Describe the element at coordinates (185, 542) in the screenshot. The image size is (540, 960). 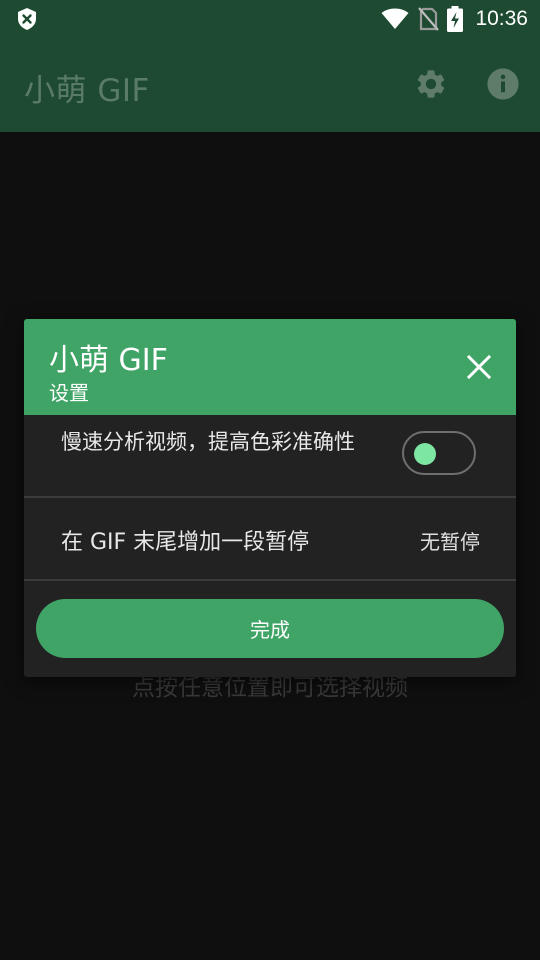
I see `setting-label-end-pause: 在 GIF 末尾增加一段暂停` at that location.